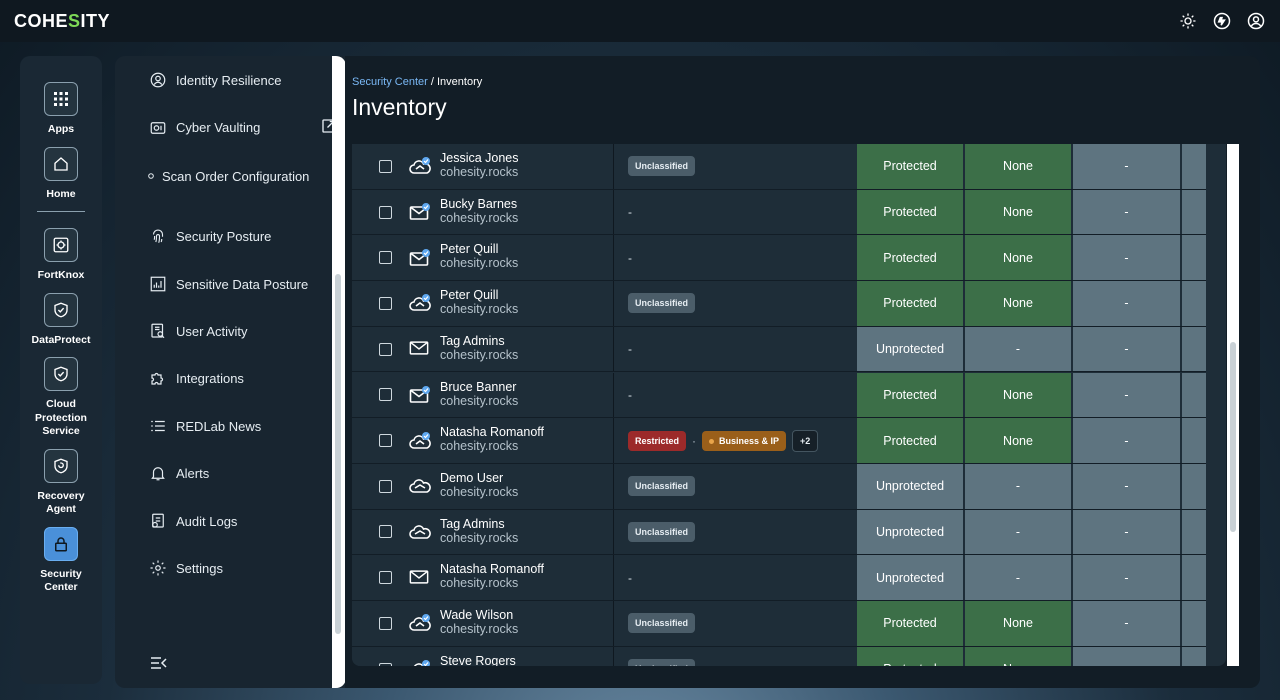 The height and width of the screenshot is (700, 1280). I want to click on grid-icon, so click(61, 99).